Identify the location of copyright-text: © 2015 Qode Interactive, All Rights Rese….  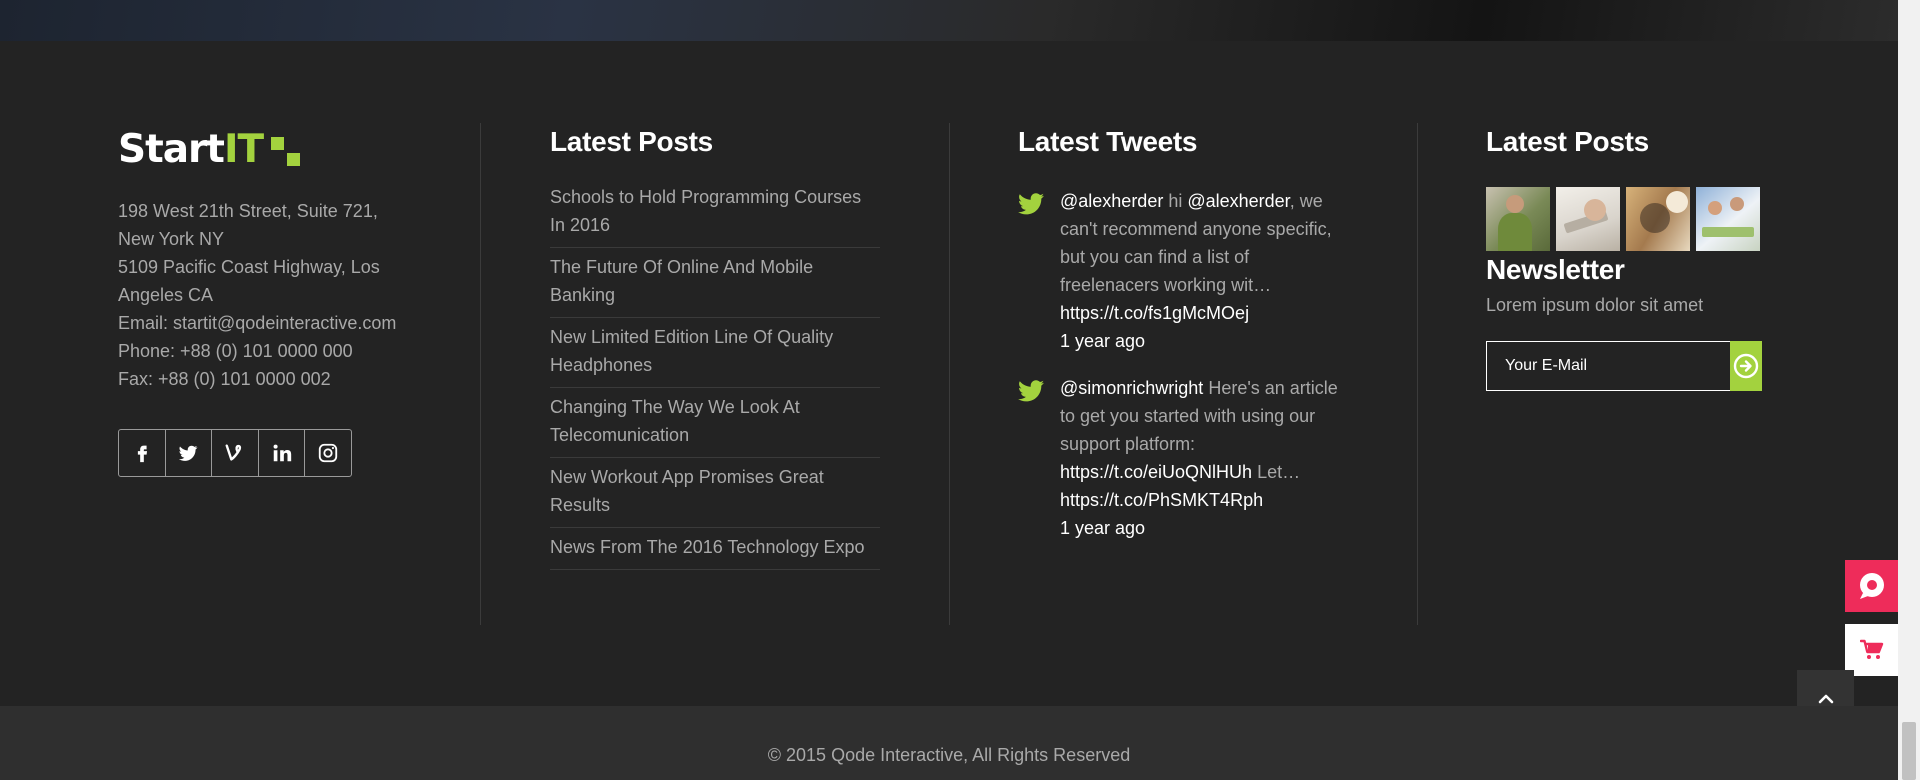
(949, 755).